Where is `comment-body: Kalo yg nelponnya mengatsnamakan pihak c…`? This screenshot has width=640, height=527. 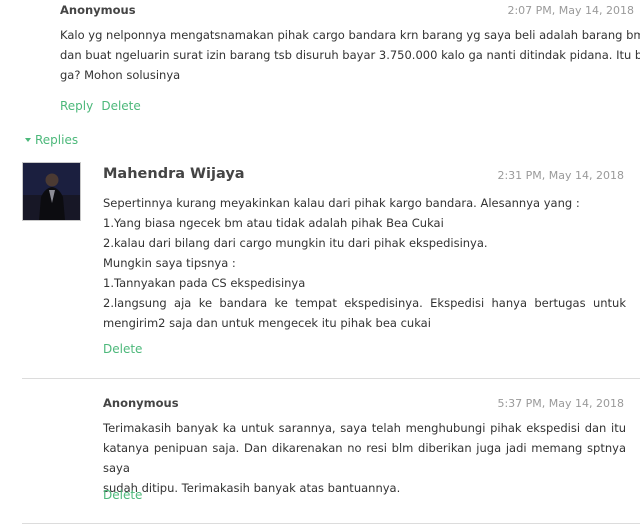
comment-body: Kalo yg nelponnya mengatsnamakan pihak c… is located at coordinates (350, 55).